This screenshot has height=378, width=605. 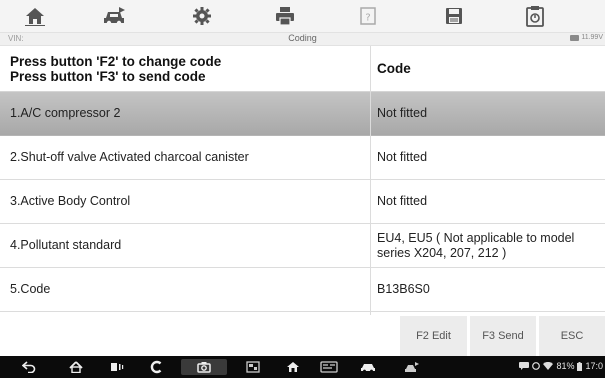 I want to click on home-icon, so click(x=35, y=16).